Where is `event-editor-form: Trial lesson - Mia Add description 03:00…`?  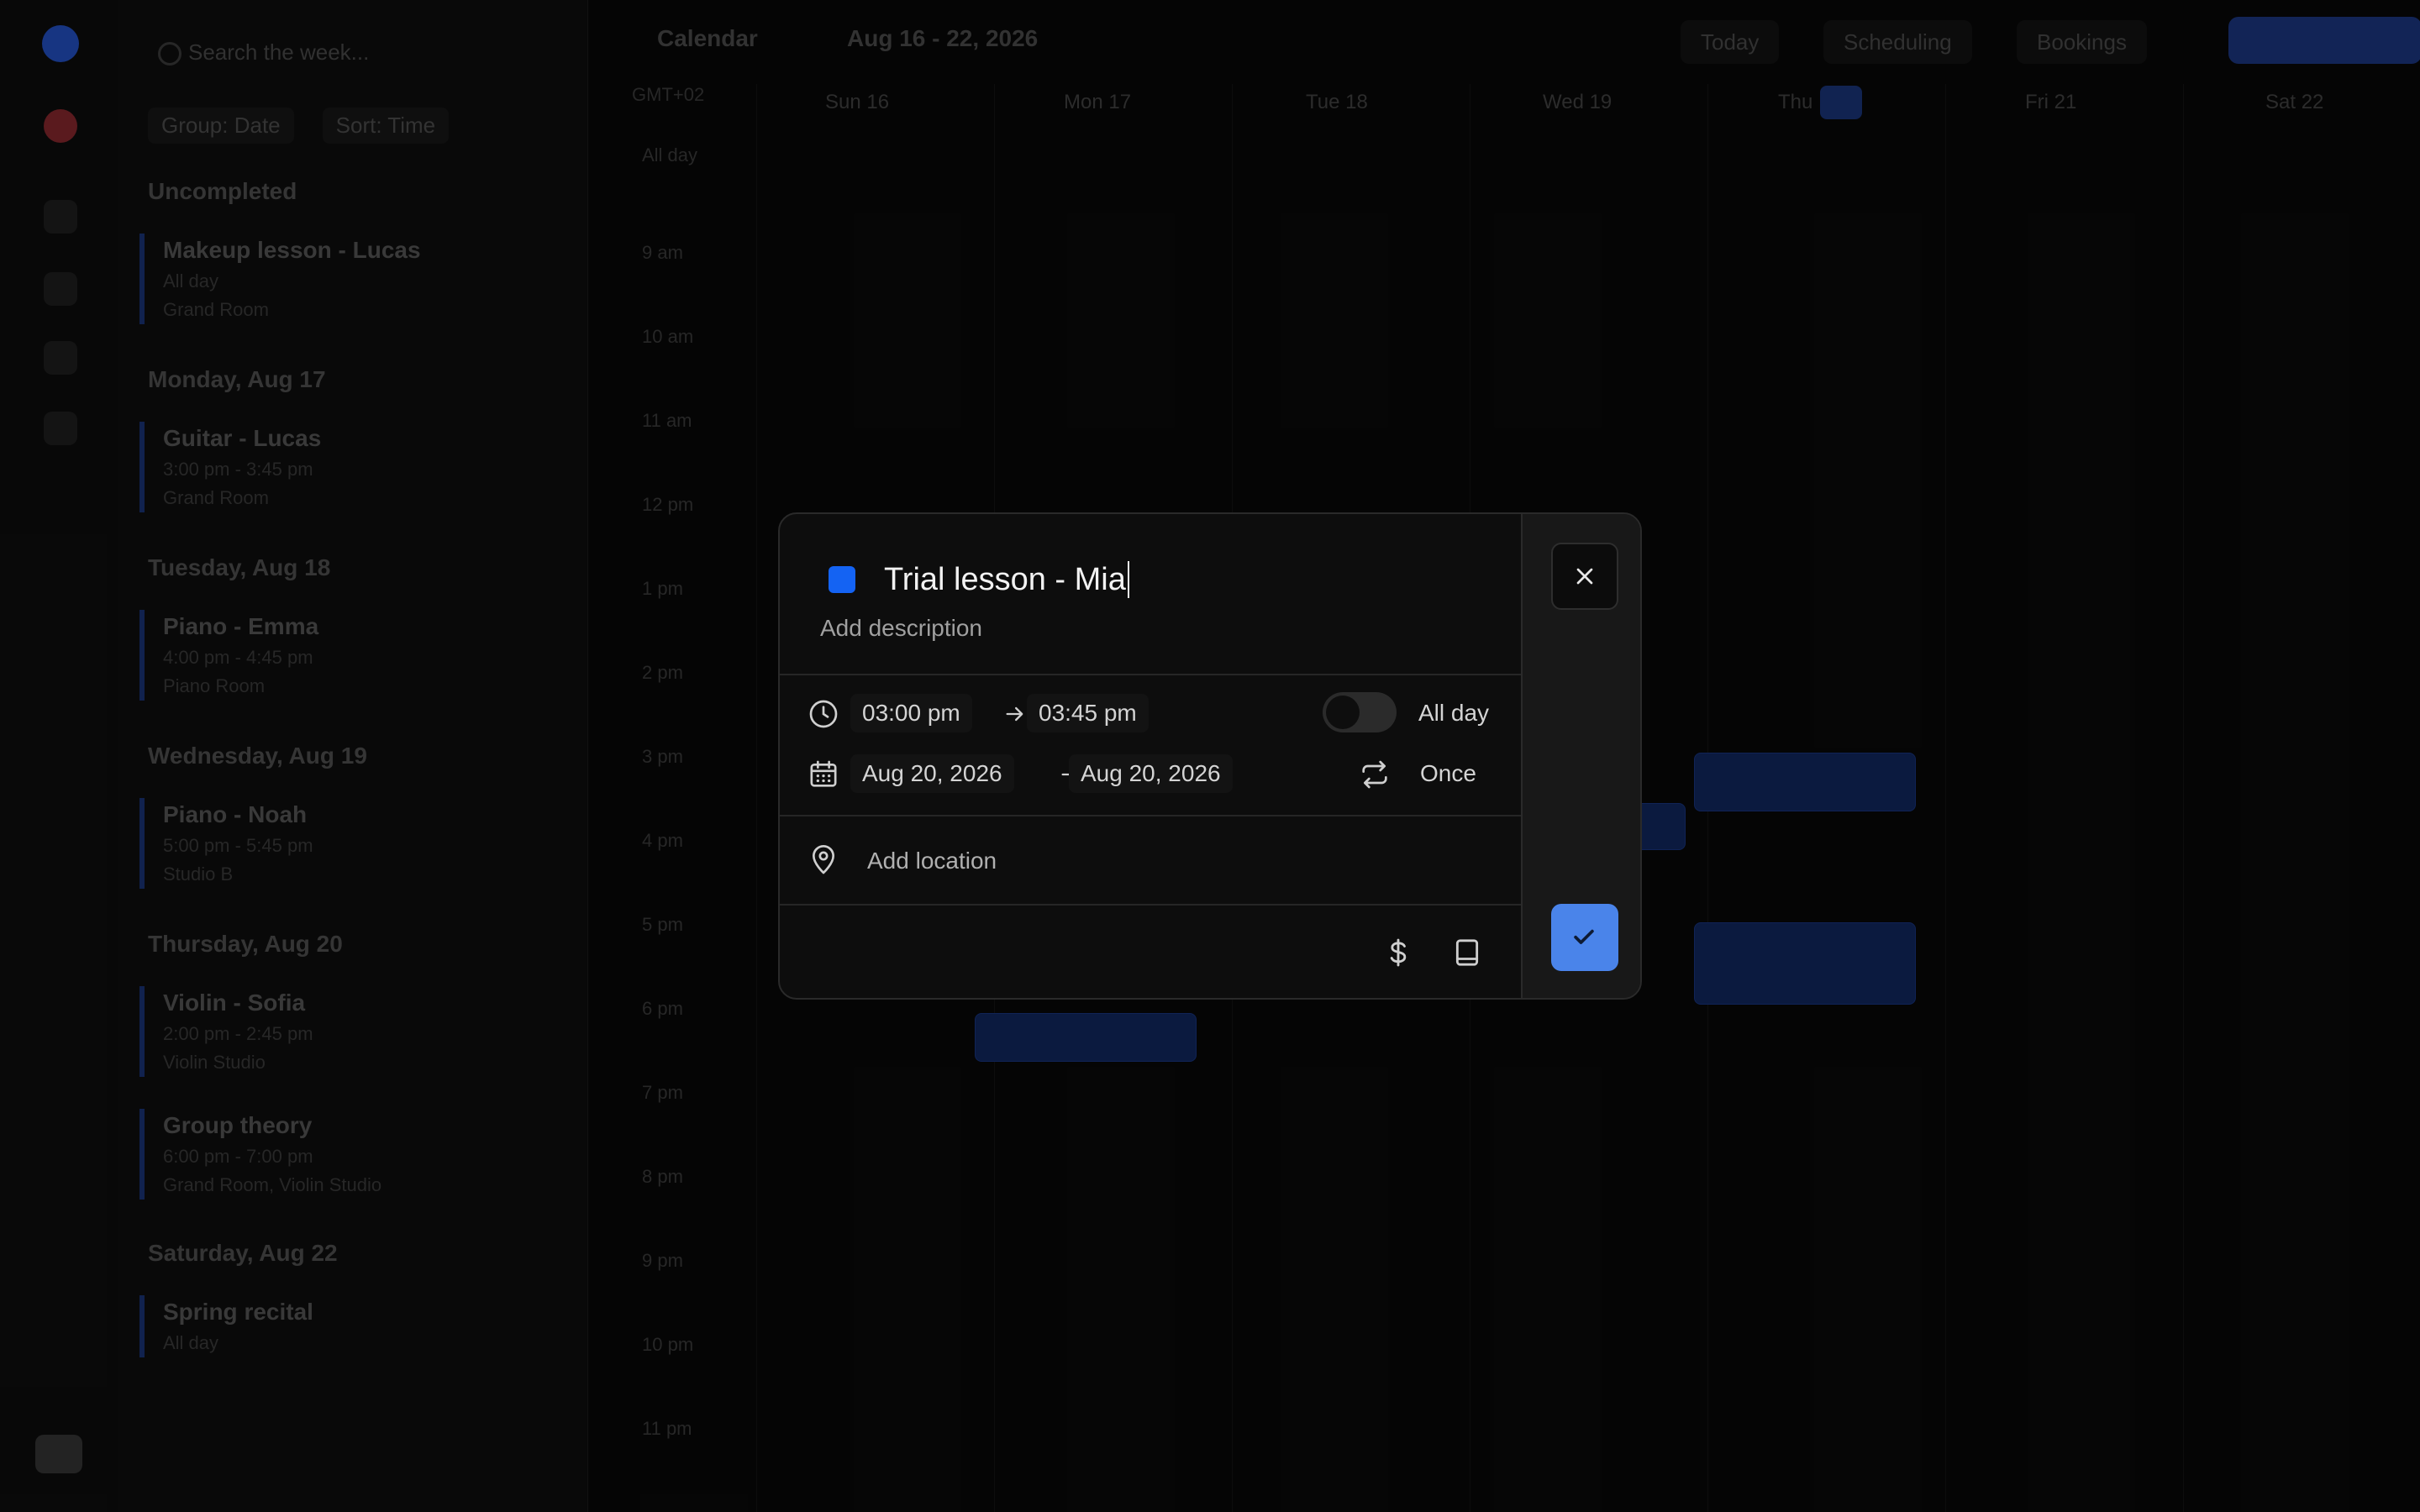 event-editor-form: Trial lesson - Mia Add description 03:00… is located at coordinates (1150, 756).